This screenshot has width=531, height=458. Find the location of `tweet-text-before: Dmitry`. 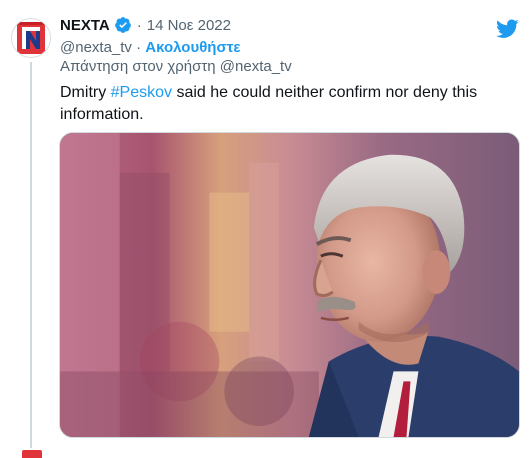

tweet-text-before: Dmitry is located at coordinates (85, 92).